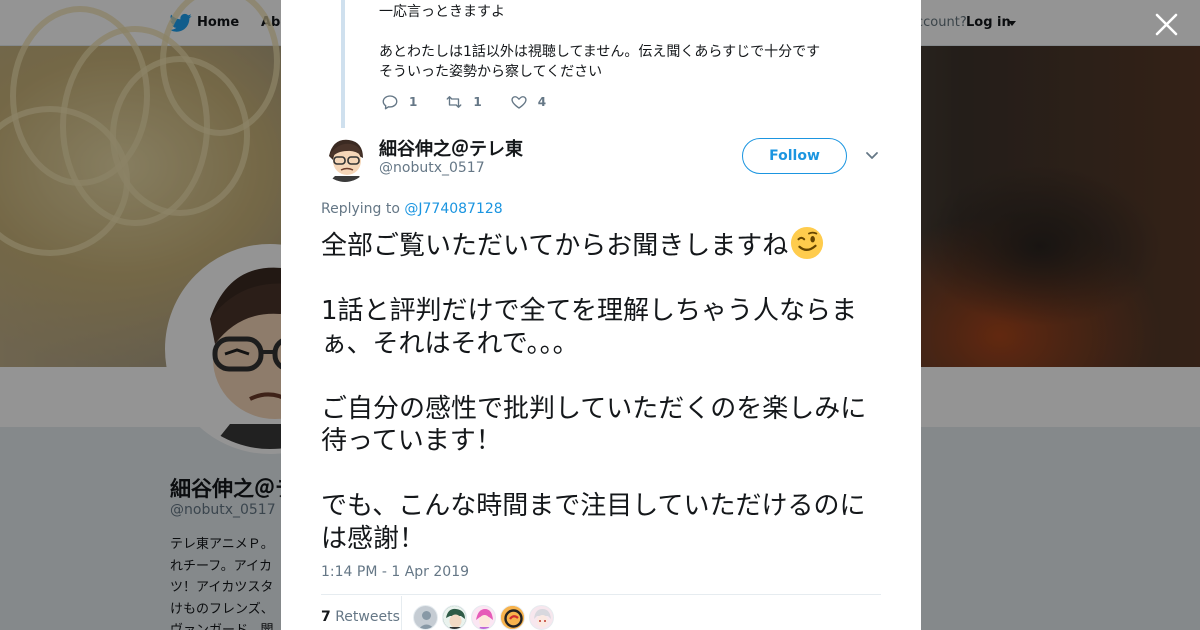 This screenshot has height=630, width=1200. Describe the element at coordinates (453, 209) in the screenshot. I see `replying-to-handle-link: @J774087128` at that location.